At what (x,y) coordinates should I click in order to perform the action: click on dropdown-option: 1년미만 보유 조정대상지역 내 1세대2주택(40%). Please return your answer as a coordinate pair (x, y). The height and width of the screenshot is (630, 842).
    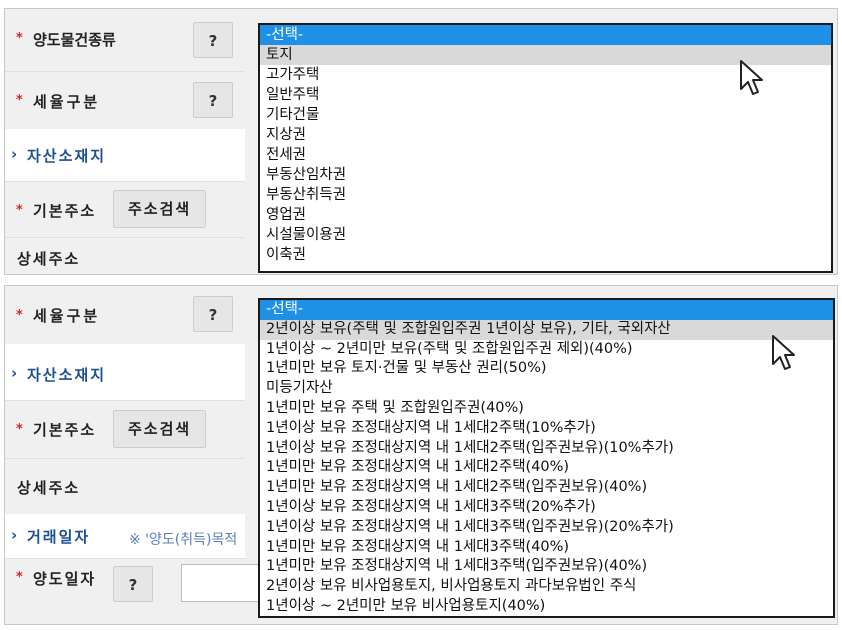
    Looking at the image, I should click on (546, 468).